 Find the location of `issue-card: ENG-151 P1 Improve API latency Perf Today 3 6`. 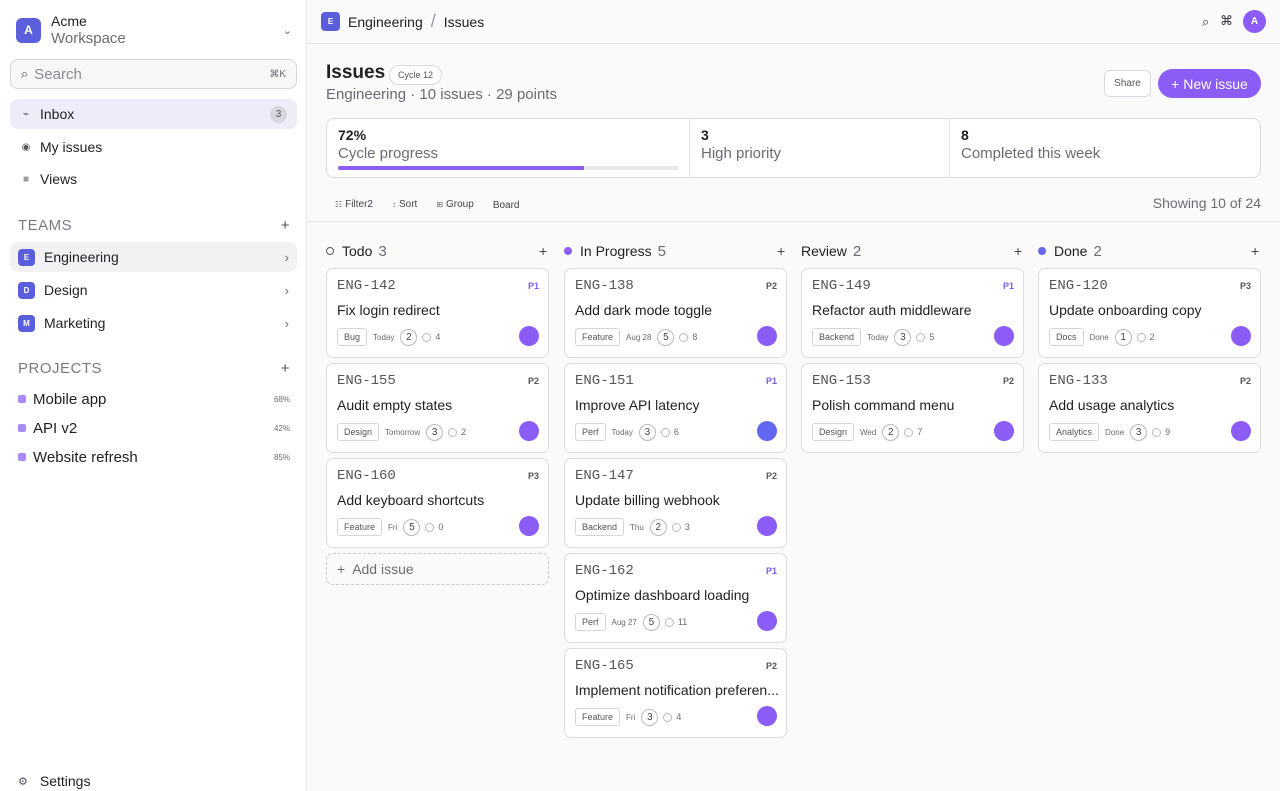

issue-card: ENG-151 P1 Improve API latency Perf Today 3 6 is located at coordinates (675, 408).